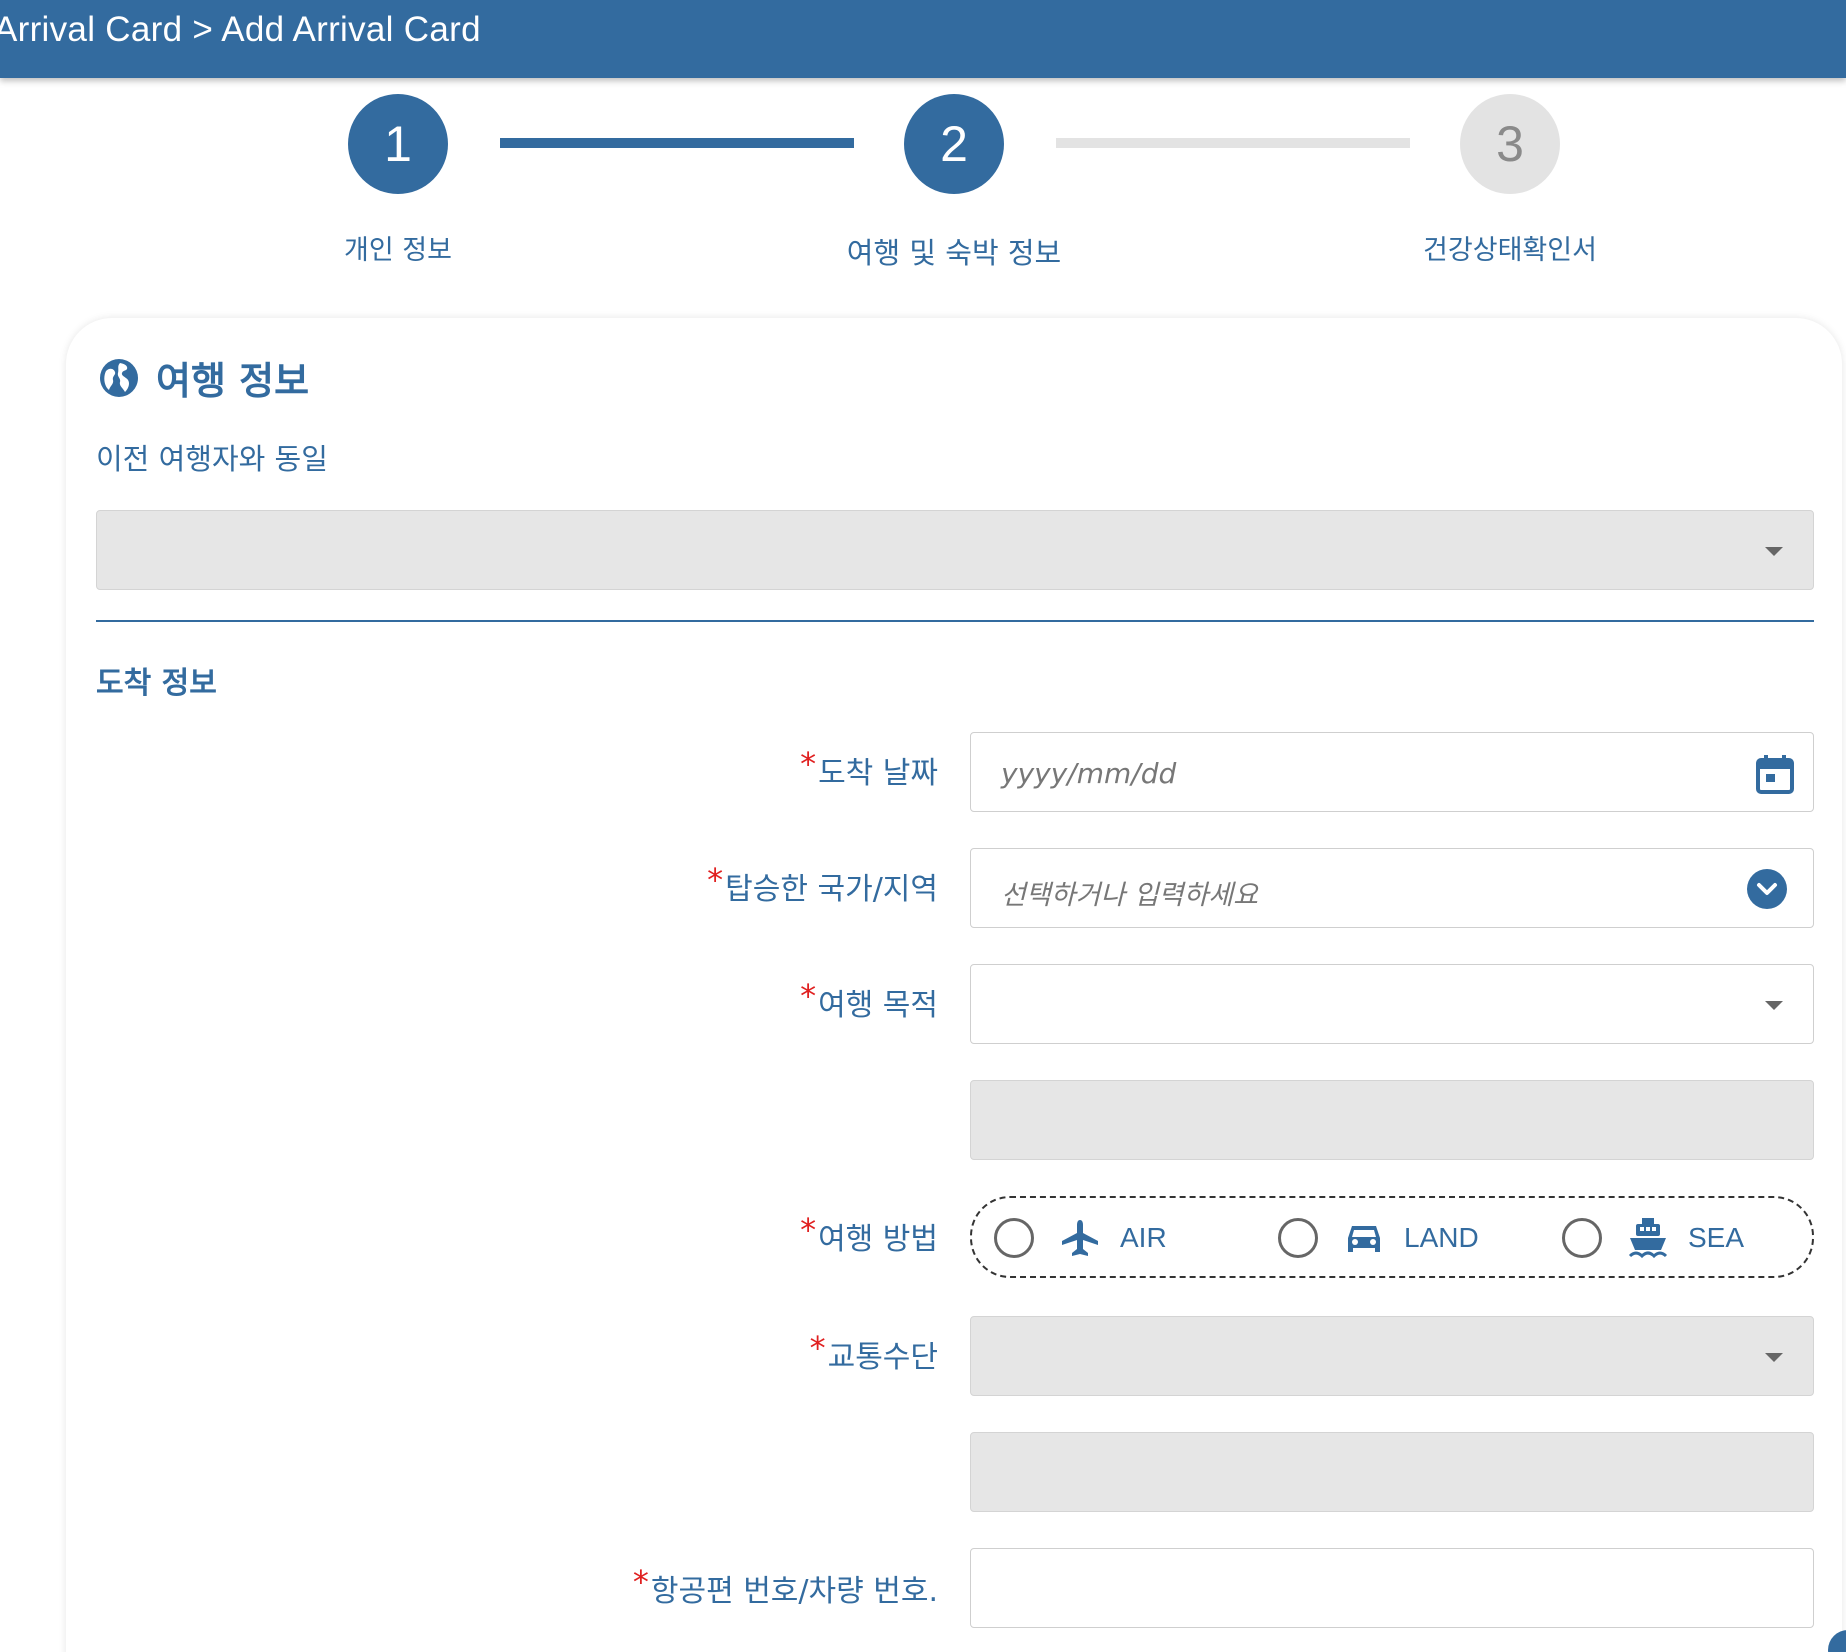 The height and width of the screenshot is (1652, 1846). Describe the element at coordinates (1775, 774) in the screenshot. I see `calendar-icon` at that location.